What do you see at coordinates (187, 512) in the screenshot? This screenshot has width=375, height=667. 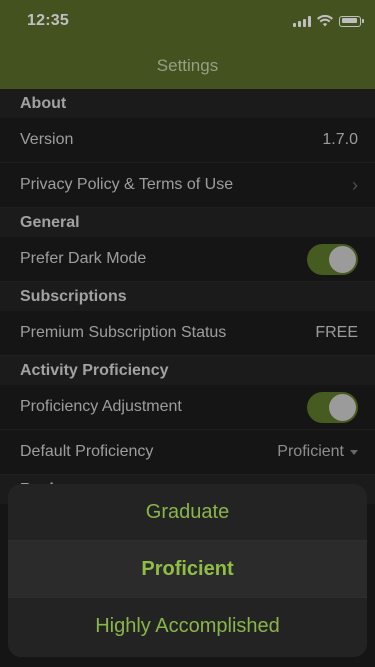 I see `option-graduate: Graduate` at bounding box center [187, 512].